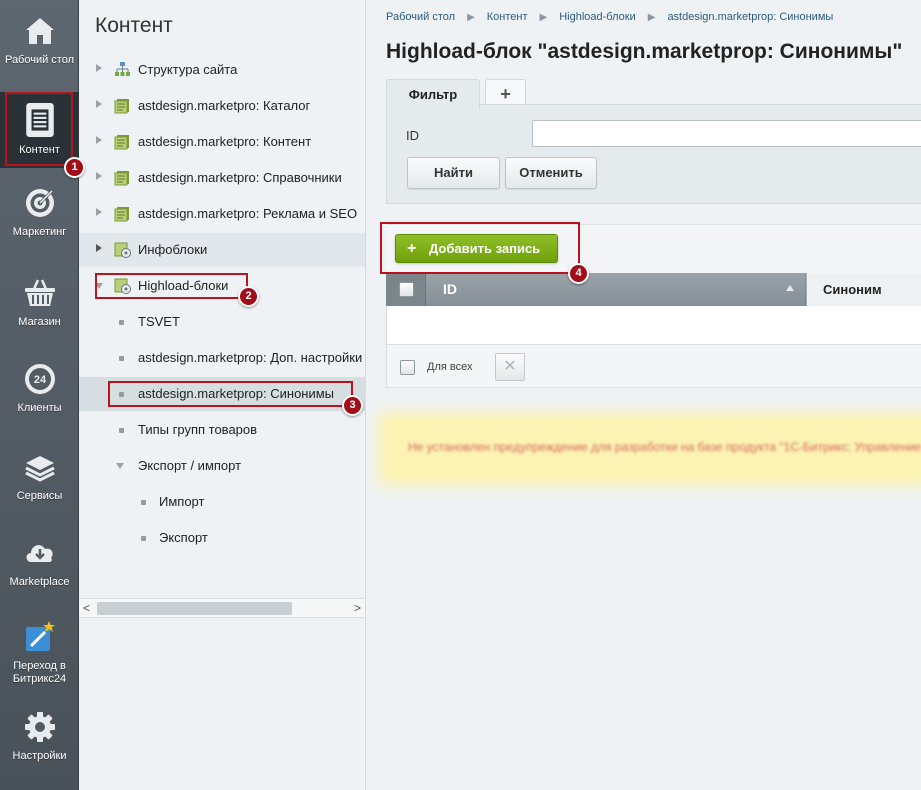 The height and width of the screenshot is (790, 921). What do you see at coordinates (39, 582) in the screenshot?
I see `menu-item-label: Marketplace` at bounding box center [39, 582].